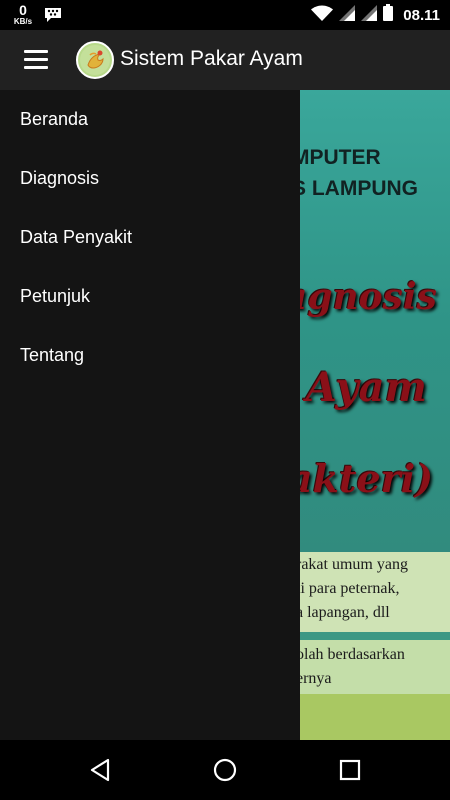 The height and width of the screenshot is (800, 450). I want to click on drawer-item-label: Petunjuk, so click(55, 296).